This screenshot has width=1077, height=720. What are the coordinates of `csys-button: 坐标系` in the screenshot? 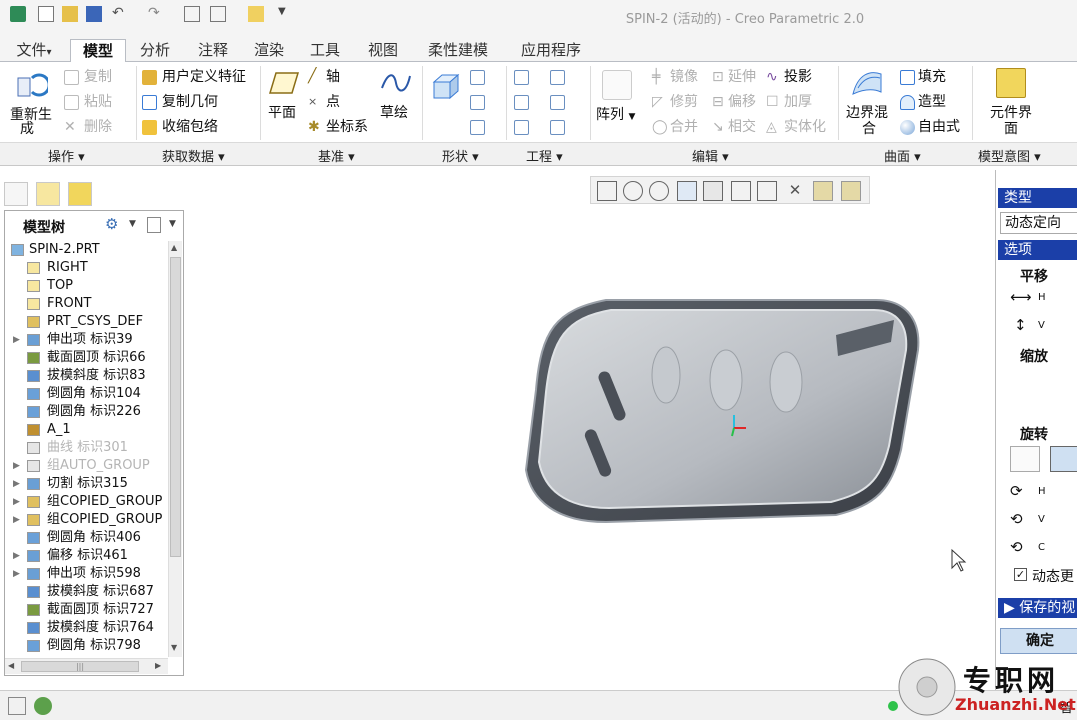 It's located at (347, 127).